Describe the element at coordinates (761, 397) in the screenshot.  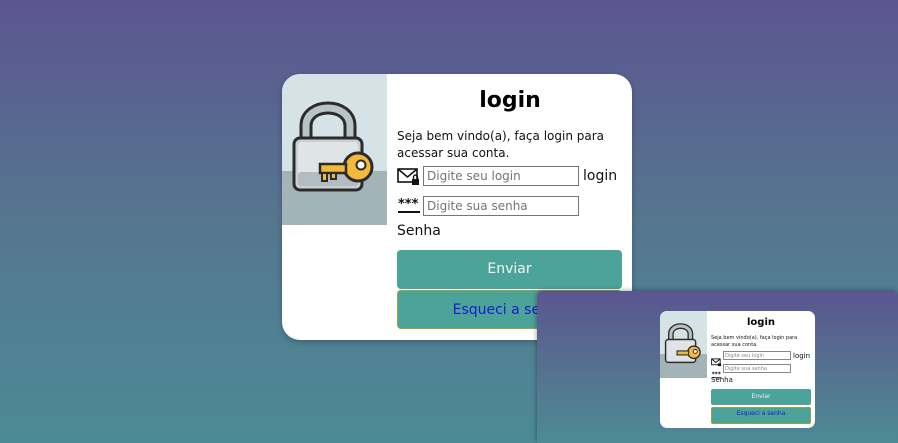
I see `preview-submit-button: Enviar` at that location.